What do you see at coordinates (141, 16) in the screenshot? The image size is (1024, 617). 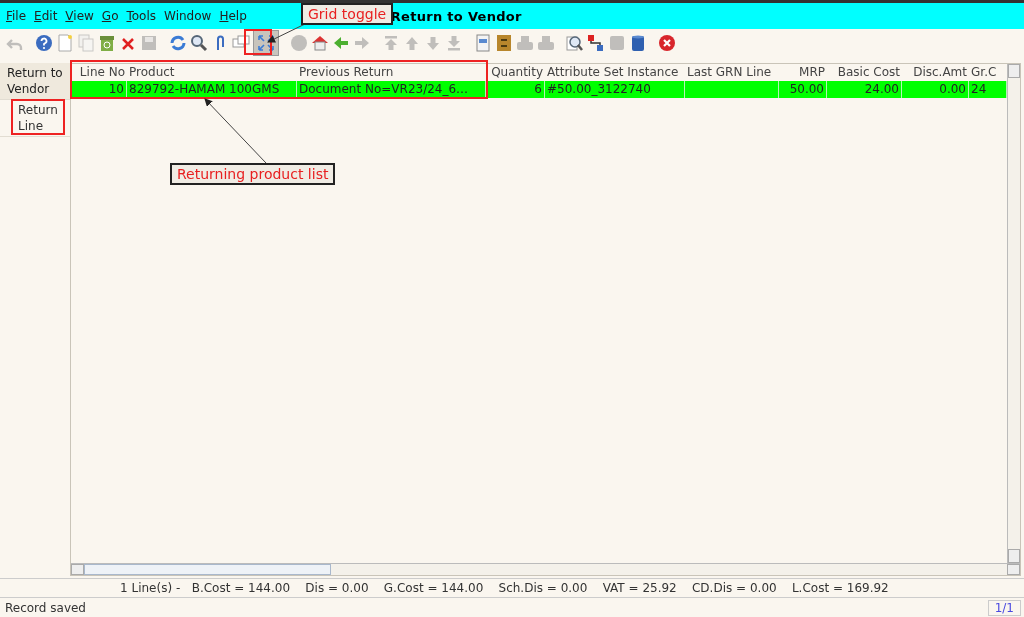 I see `menu-item: Tools` at bounding box center [141, 16].